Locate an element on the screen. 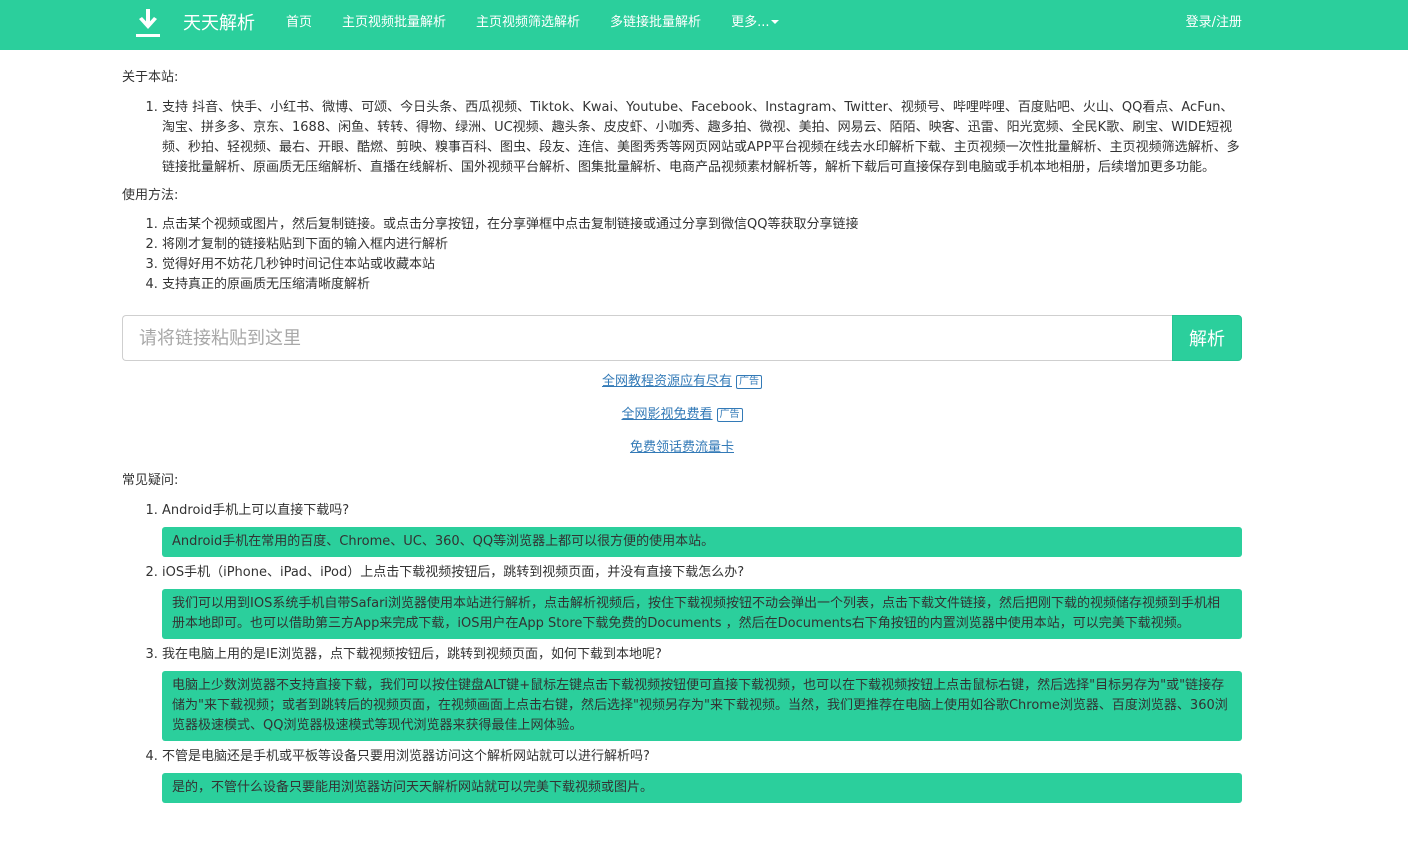 The width and height of the screenshot is (1408, 854). parse-form: 解析 is located at coordinates (682, 338).